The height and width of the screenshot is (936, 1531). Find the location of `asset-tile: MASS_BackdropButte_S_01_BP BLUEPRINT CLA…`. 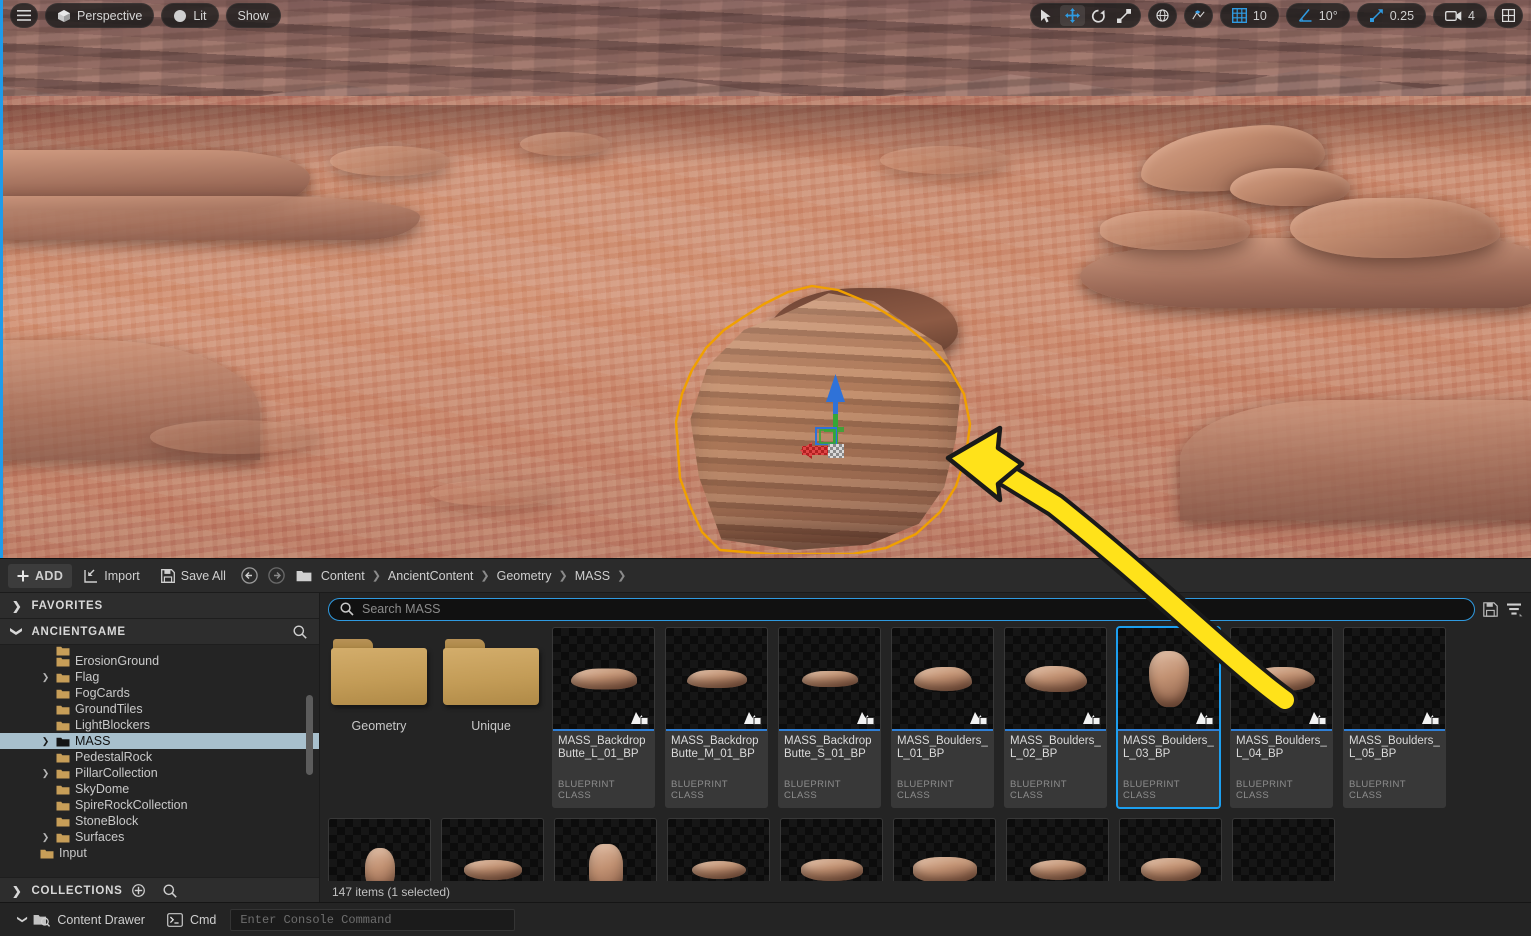

asset-tile: MASS_BackdropButte_S_01_BP BLUEPRINT CLA… is located at coordinates (829, 717).